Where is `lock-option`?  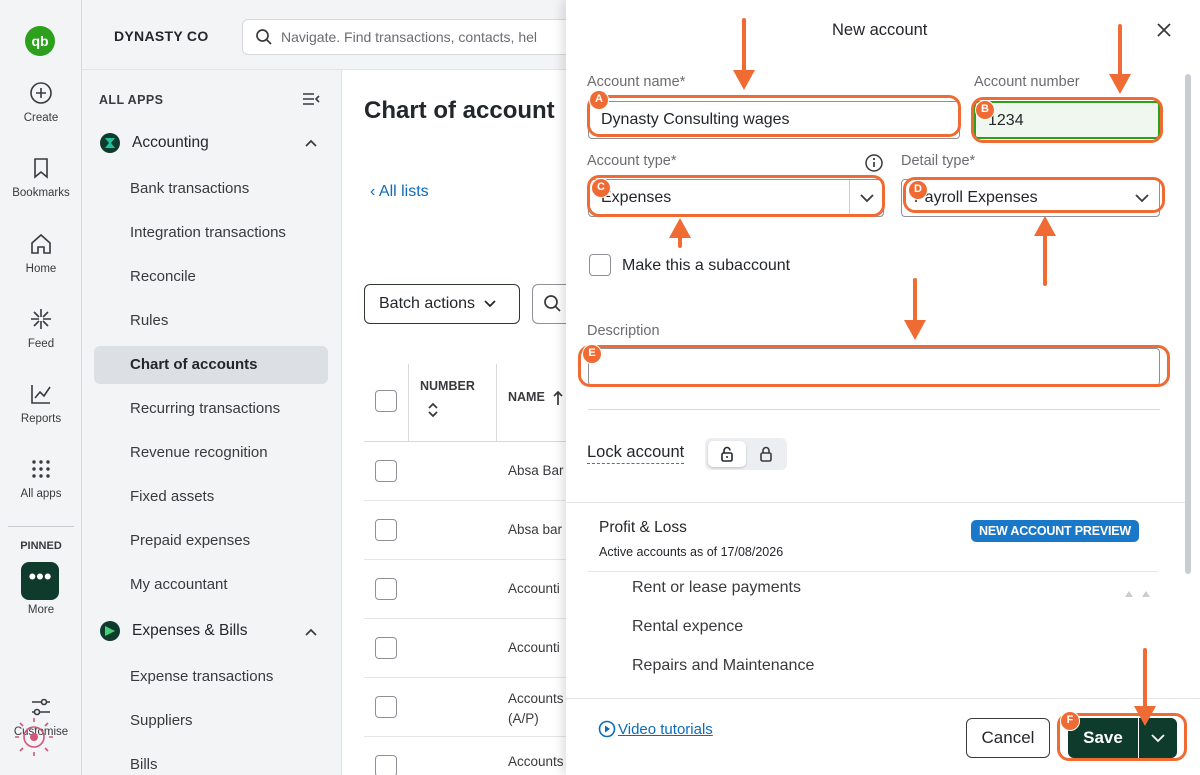
lock-option is located at coordinates (766, 454).